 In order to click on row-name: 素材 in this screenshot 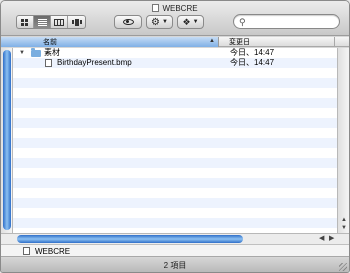, I will do `click(52, 52)`.